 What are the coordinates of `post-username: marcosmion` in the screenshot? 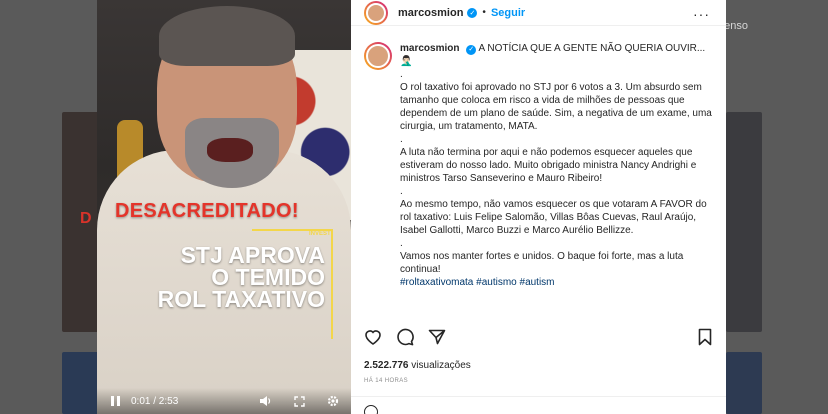 It's located at (430, 13).